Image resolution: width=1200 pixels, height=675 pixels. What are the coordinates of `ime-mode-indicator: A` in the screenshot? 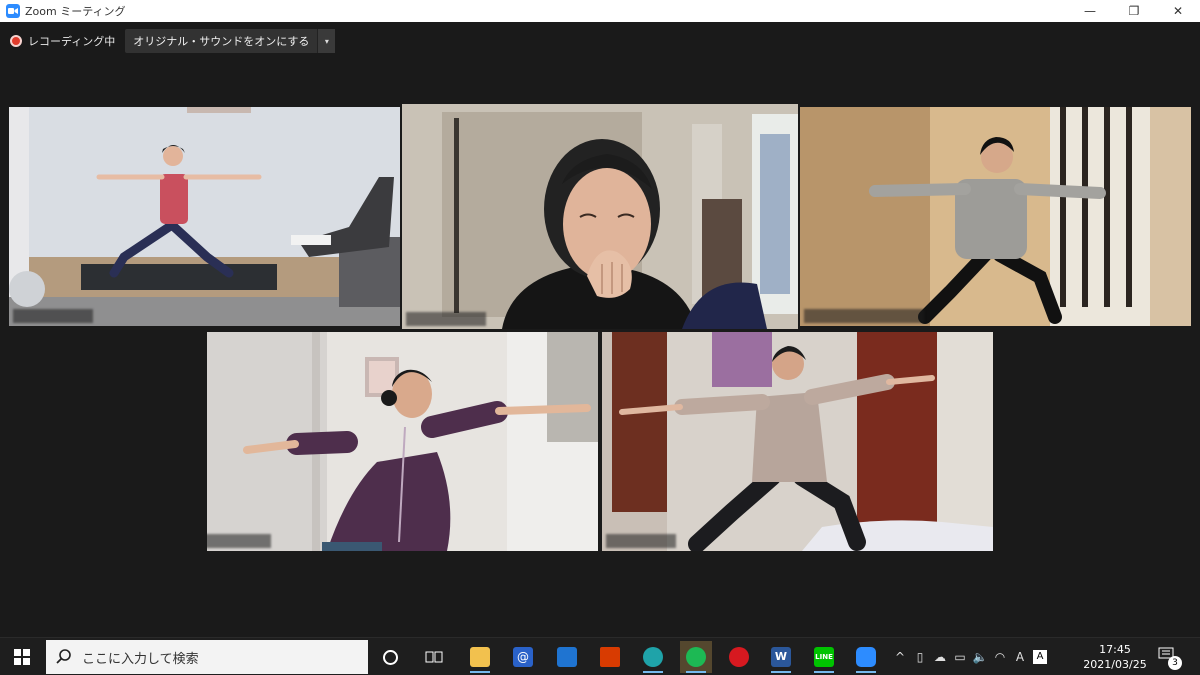 It's located at (1020, 657).